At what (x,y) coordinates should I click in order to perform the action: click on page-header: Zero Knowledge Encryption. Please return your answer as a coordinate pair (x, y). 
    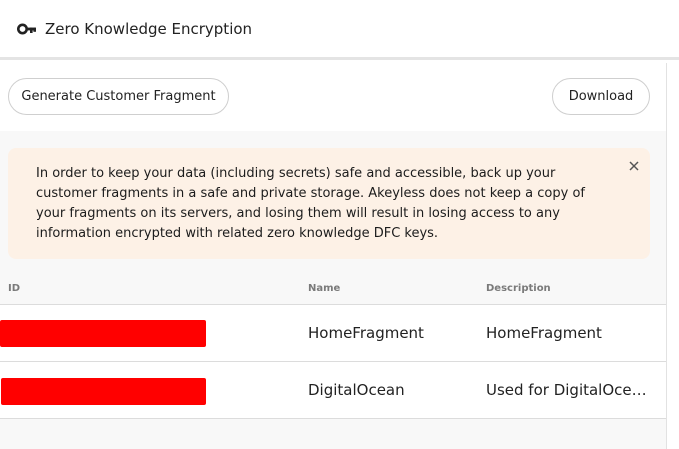
    Looking at the image, I should click on (339, 30).